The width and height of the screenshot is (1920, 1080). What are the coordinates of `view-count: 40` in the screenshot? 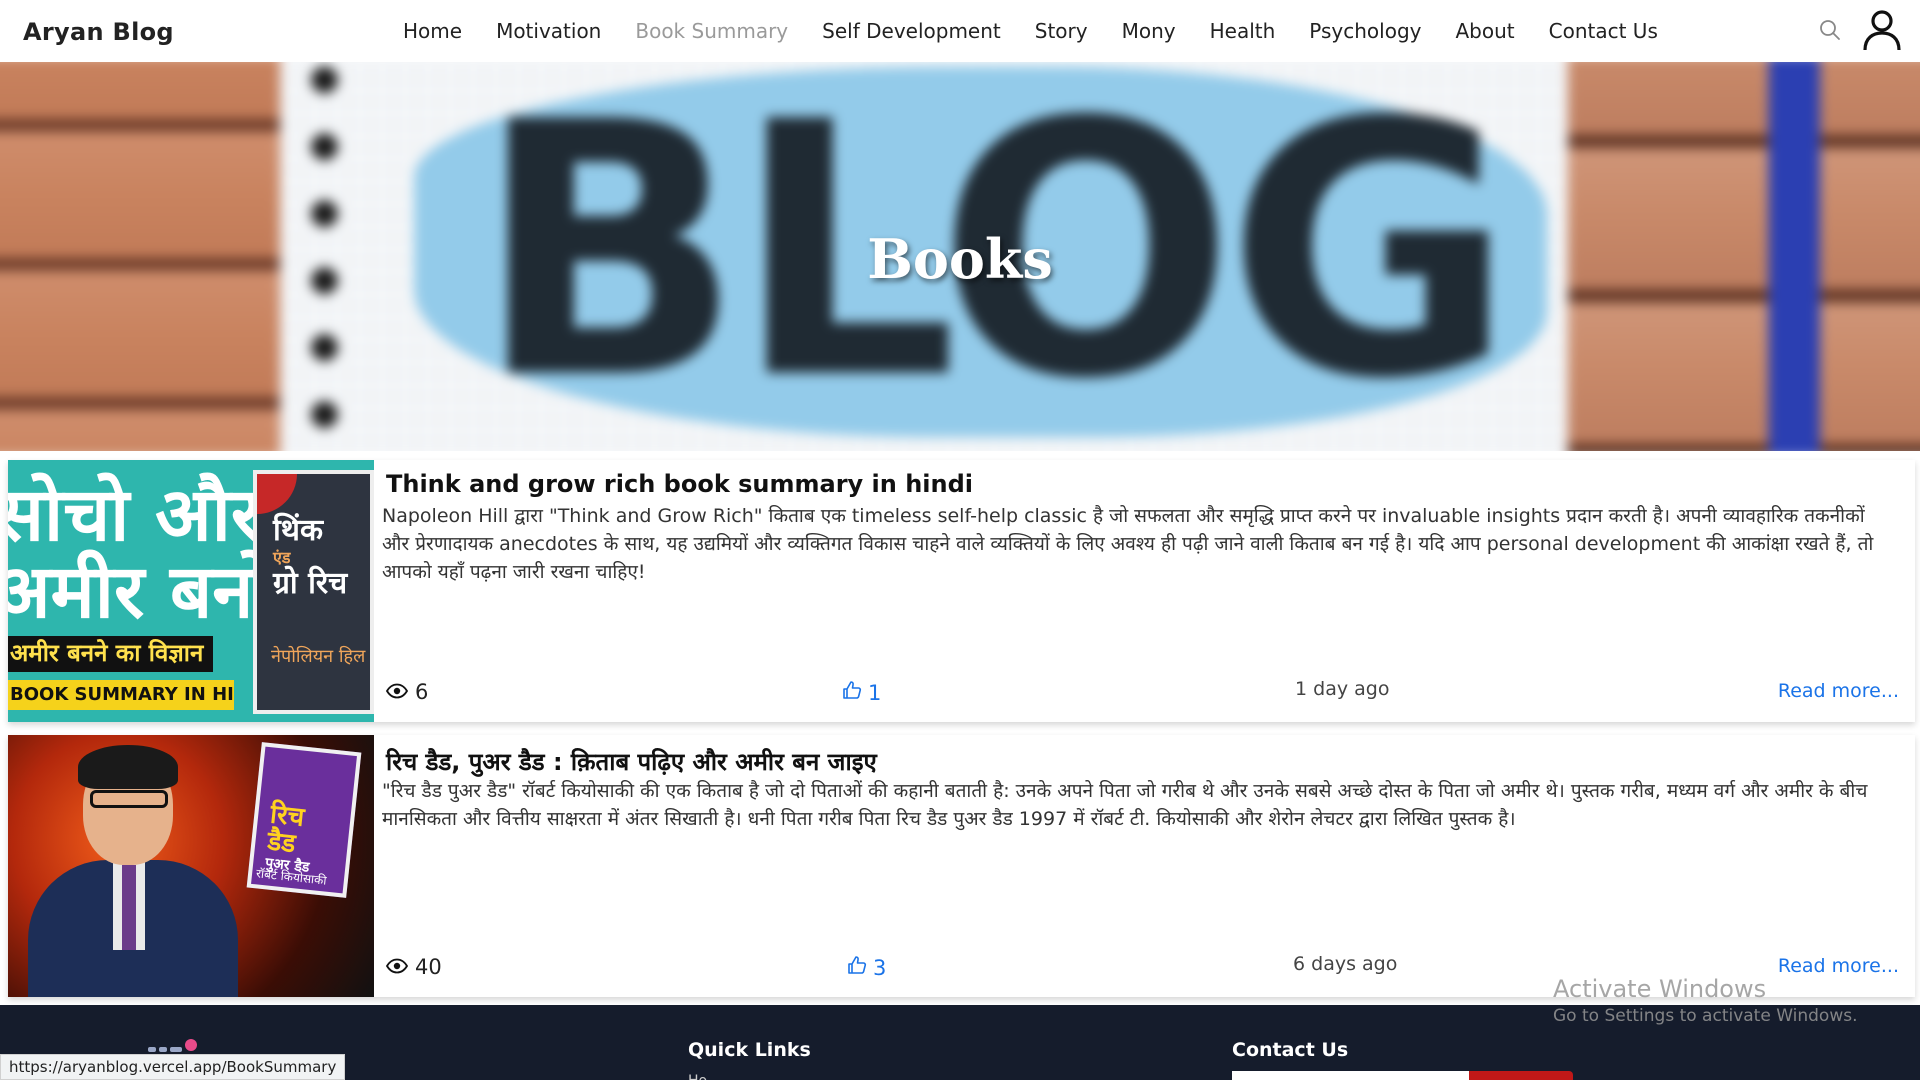 It's located at (413, 967).